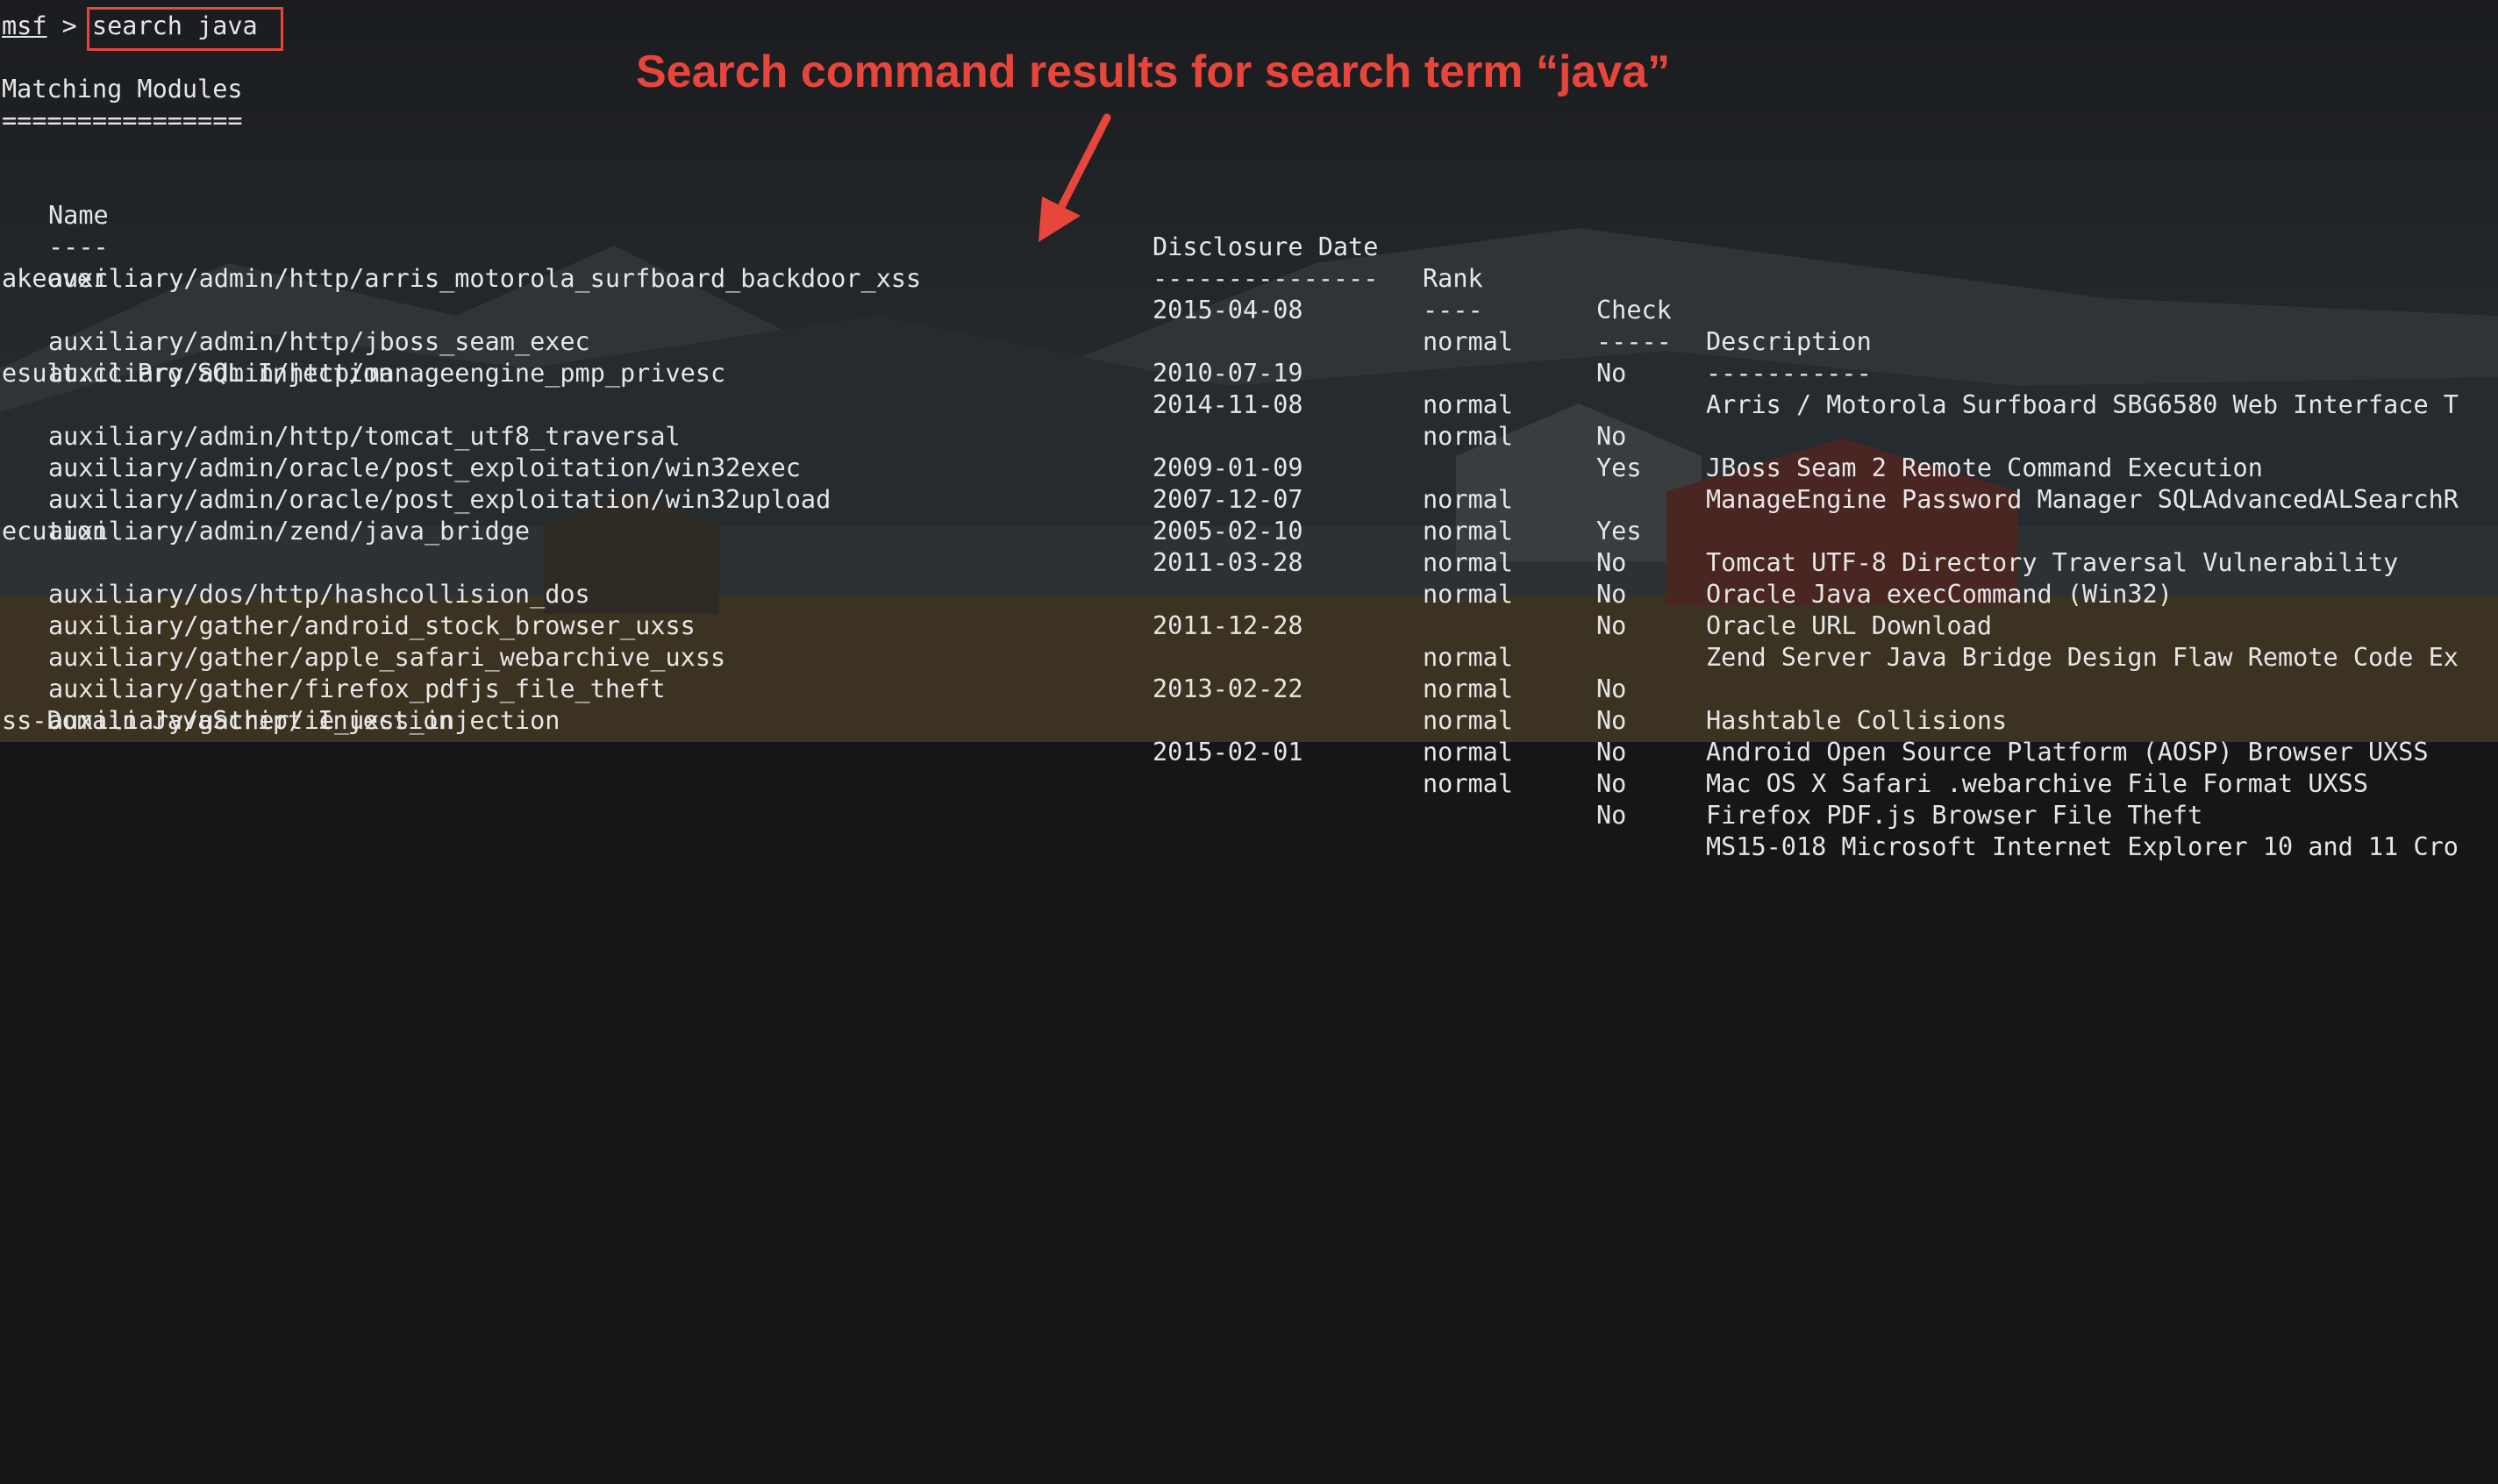  Describe the element at coordinates (1954, 815) in the screenshot. I see `description: Firefox PDF.js Browser File Theft` at that location.